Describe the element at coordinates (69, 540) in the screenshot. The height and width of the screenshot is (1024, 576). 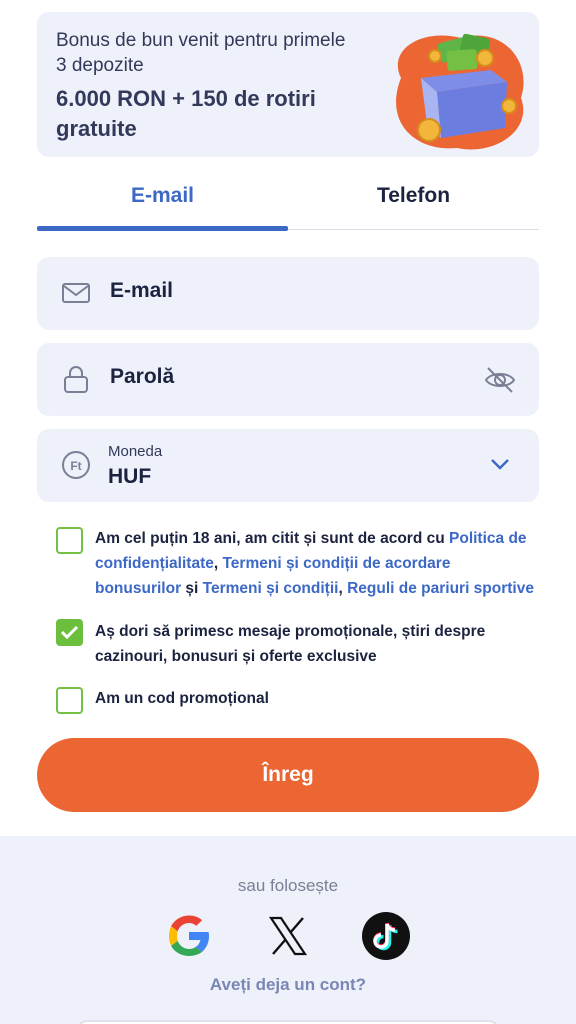
I see `terms-checkbox` at that location.